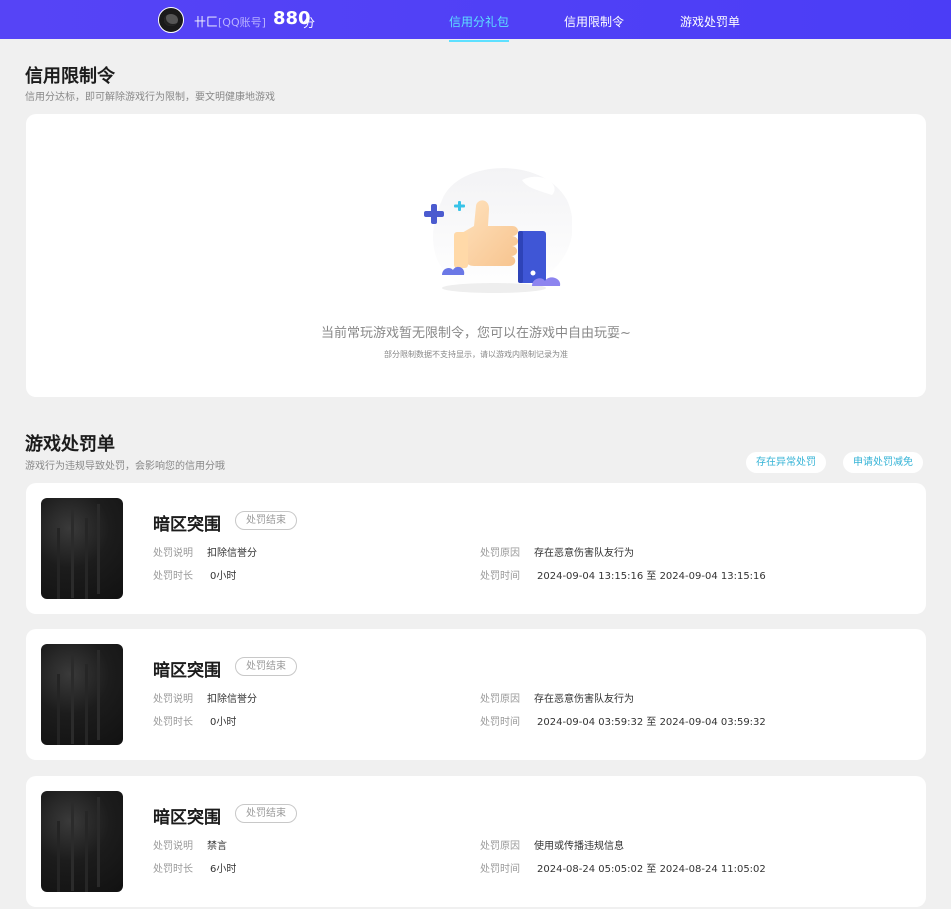  Describe the element at coordinates (476, 333) in the screenshot. I see `empty-state-text: 当前常玩游戏暂无限制令，您可以在游戏中自由玩耍~` at that location.